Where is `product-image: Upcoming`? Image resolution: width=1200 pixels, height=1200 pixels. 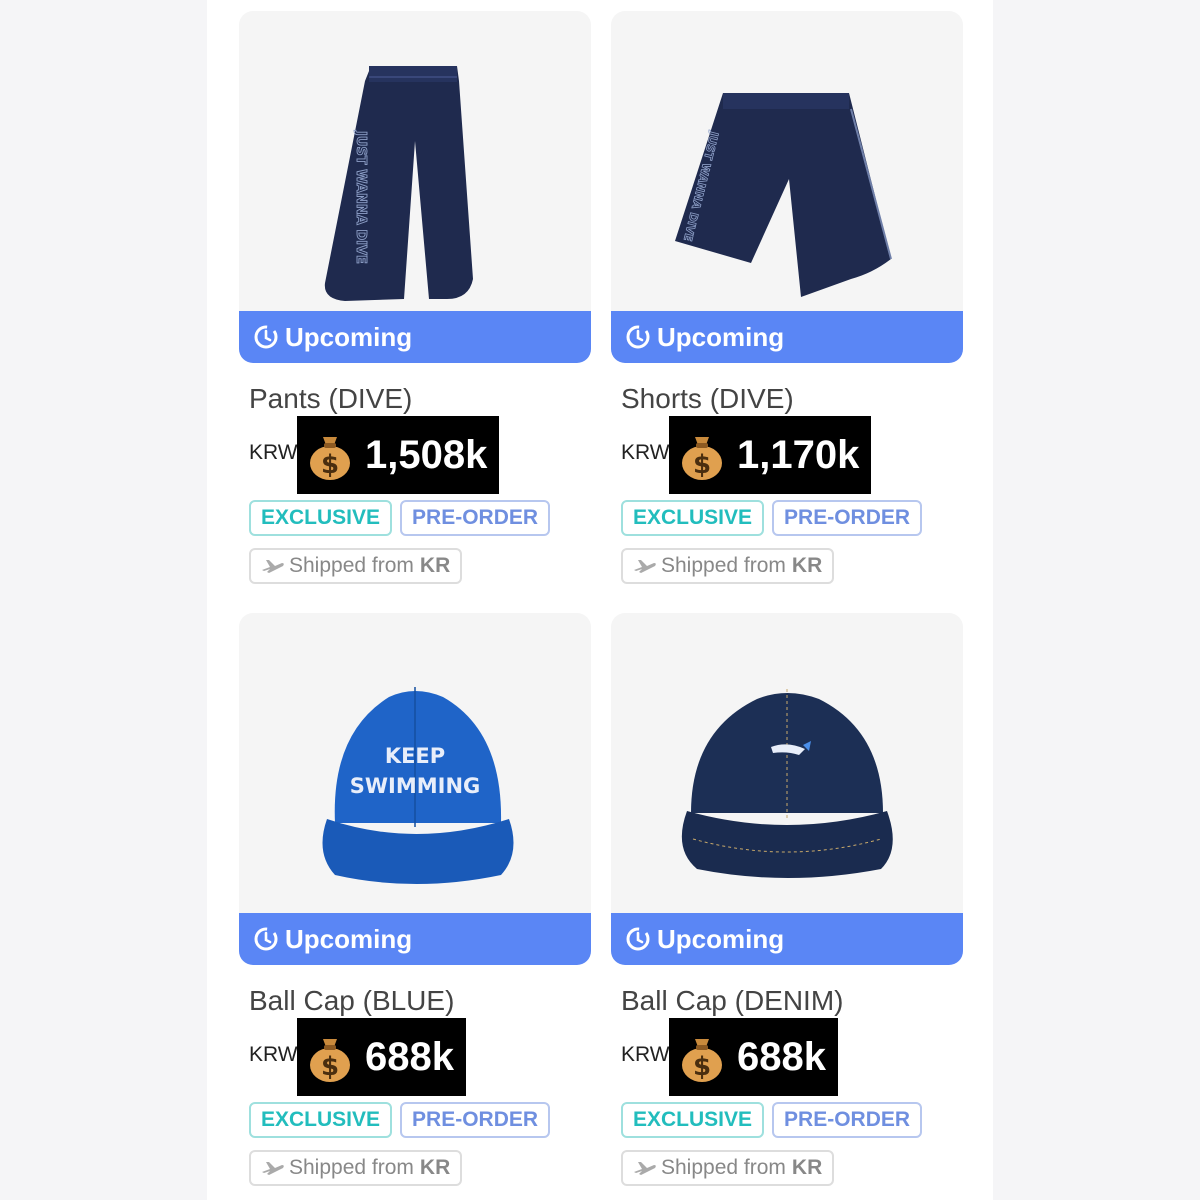
product-image: Upcoming is located at coordinates (787, 789).